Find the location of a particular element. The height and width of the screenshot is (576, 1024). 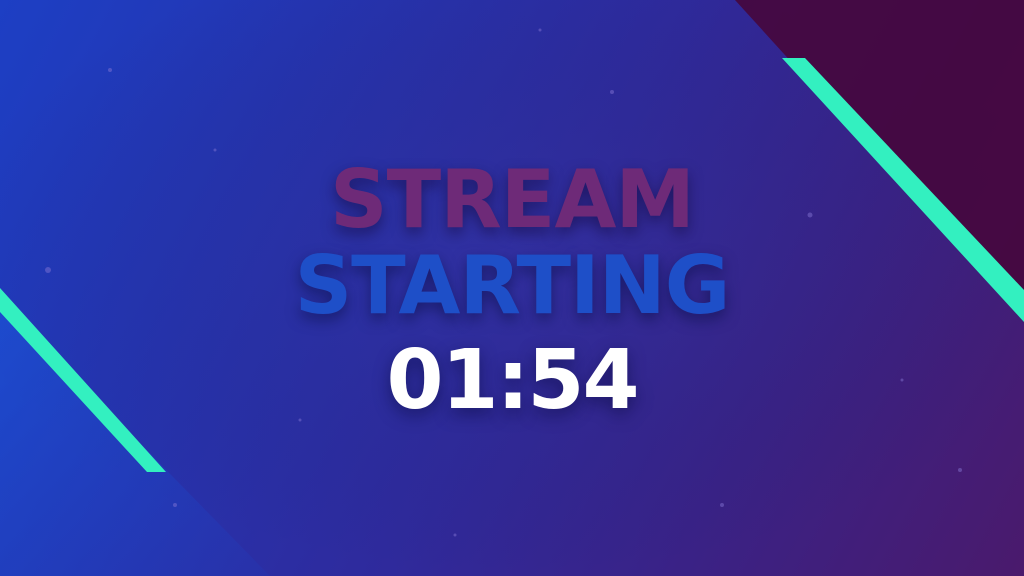

title-starting: STARTING is located at coordinates (512, 285).